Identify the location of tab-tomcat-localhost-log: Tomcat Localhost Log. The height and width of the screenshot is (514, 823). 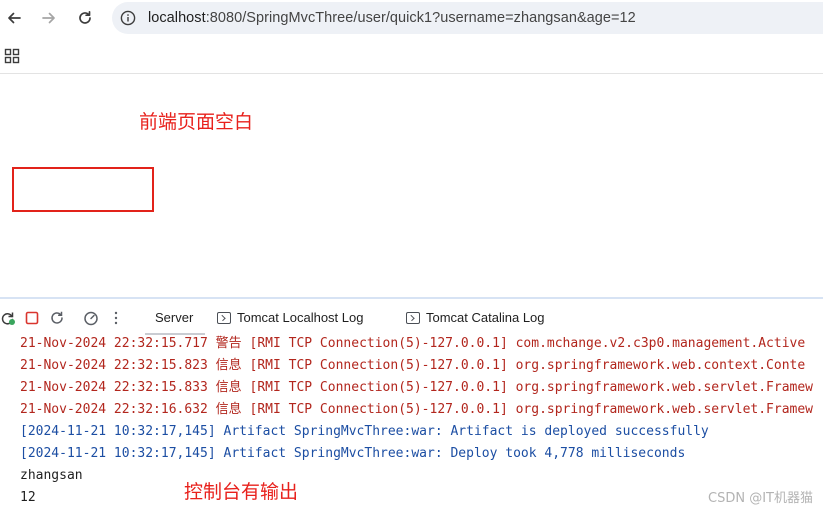
(300, 317).